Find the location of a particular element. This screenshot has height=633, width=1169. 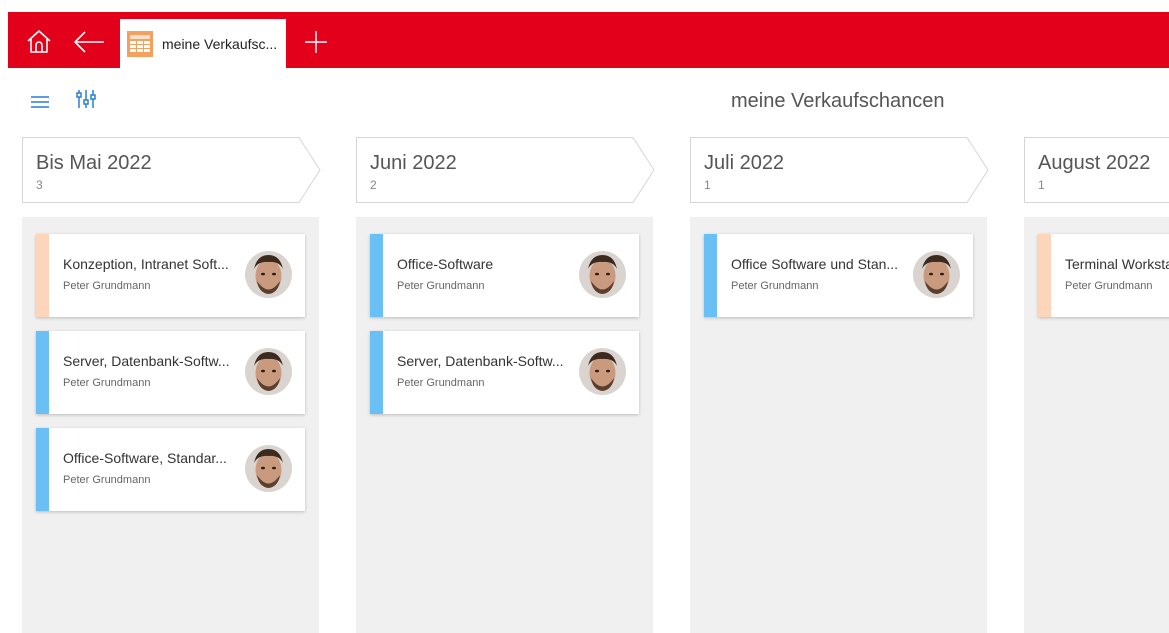

card-title: Office-Software is located at coordinates (445, 264).